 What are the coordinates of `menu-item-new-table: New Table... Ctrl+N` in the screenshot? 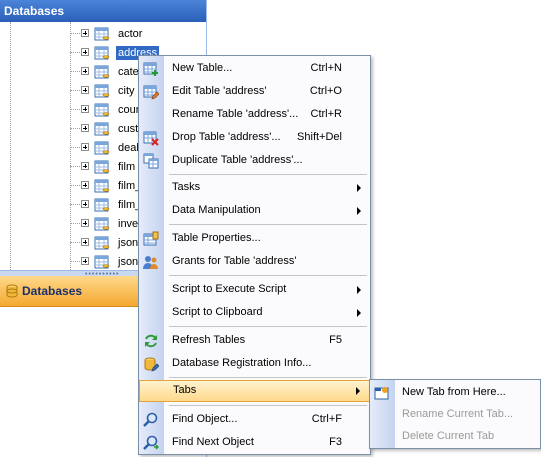 It's located at (254, 69).